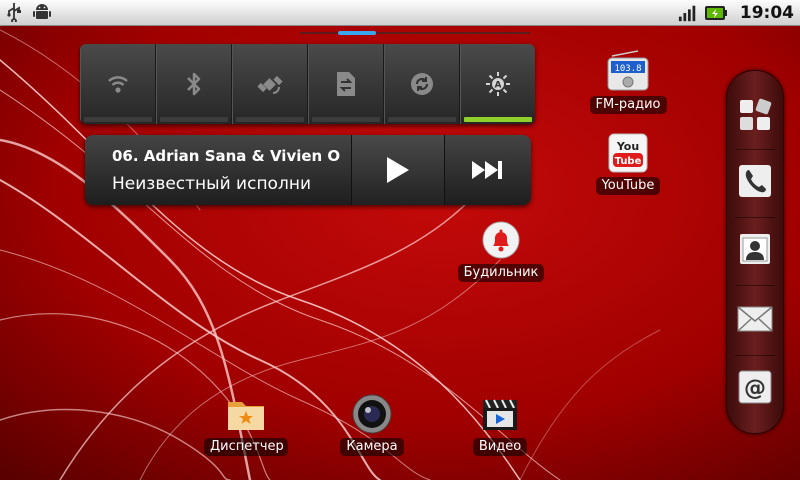  I want to click on brightness-toggle: A, so click(497, 84).